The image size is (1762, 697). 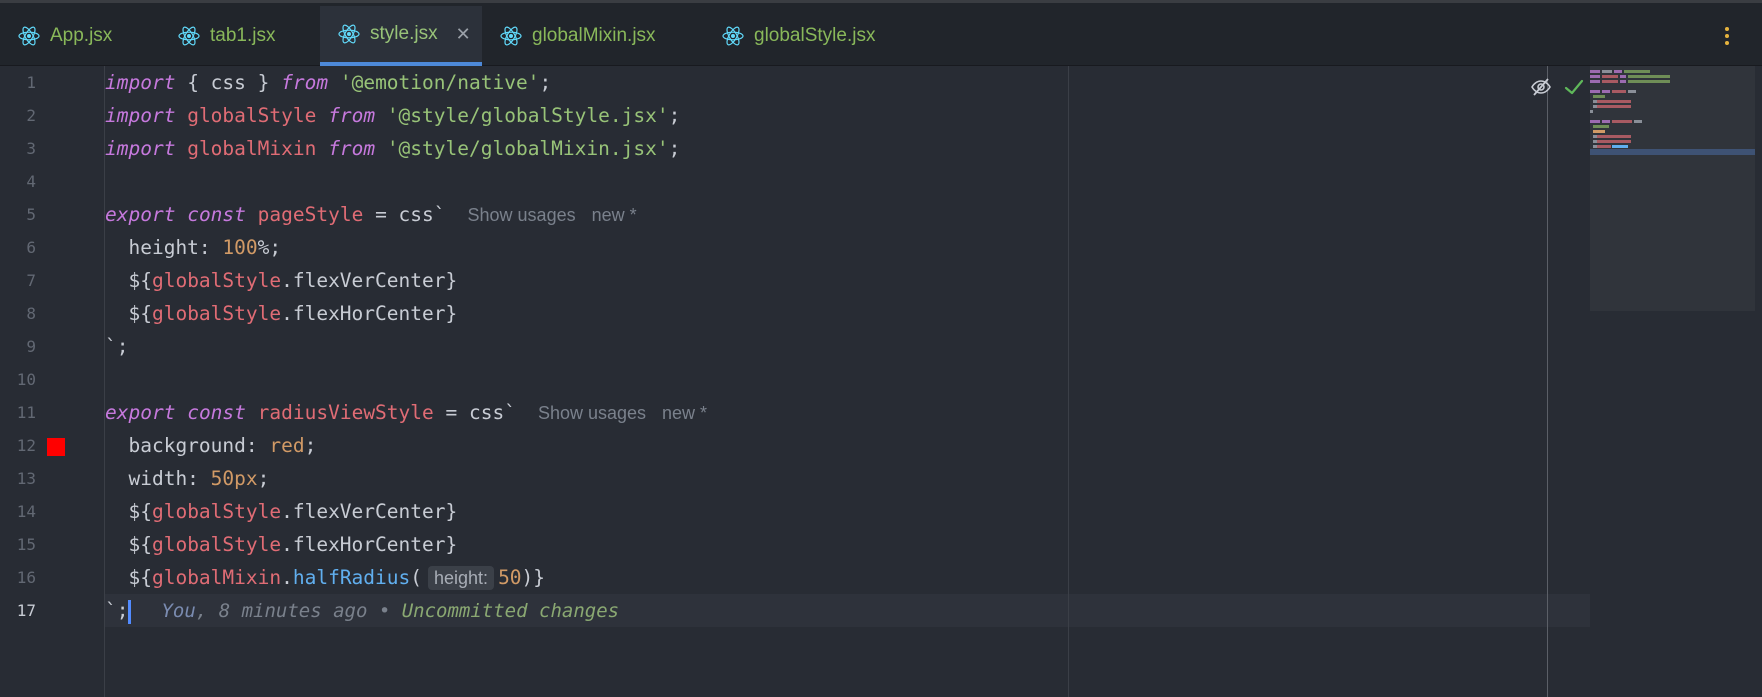 I want to click on minimap-current-line, so click(x=1672, y=152).